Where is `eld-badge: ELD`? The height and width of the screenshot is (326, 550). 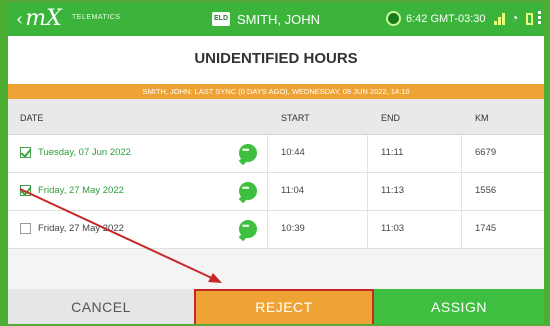
eld-badge: ELD is located at coordinates (221, 19).